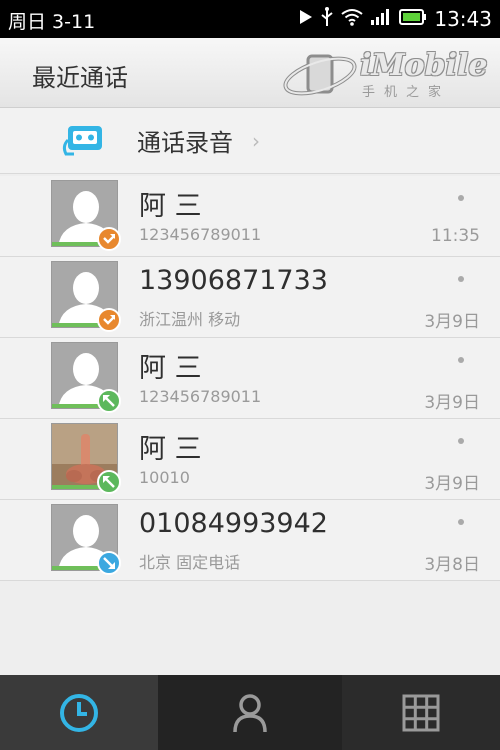 This screenshot has width=500, height=750. I want to click on bottom-navigation, so click(250, 712).